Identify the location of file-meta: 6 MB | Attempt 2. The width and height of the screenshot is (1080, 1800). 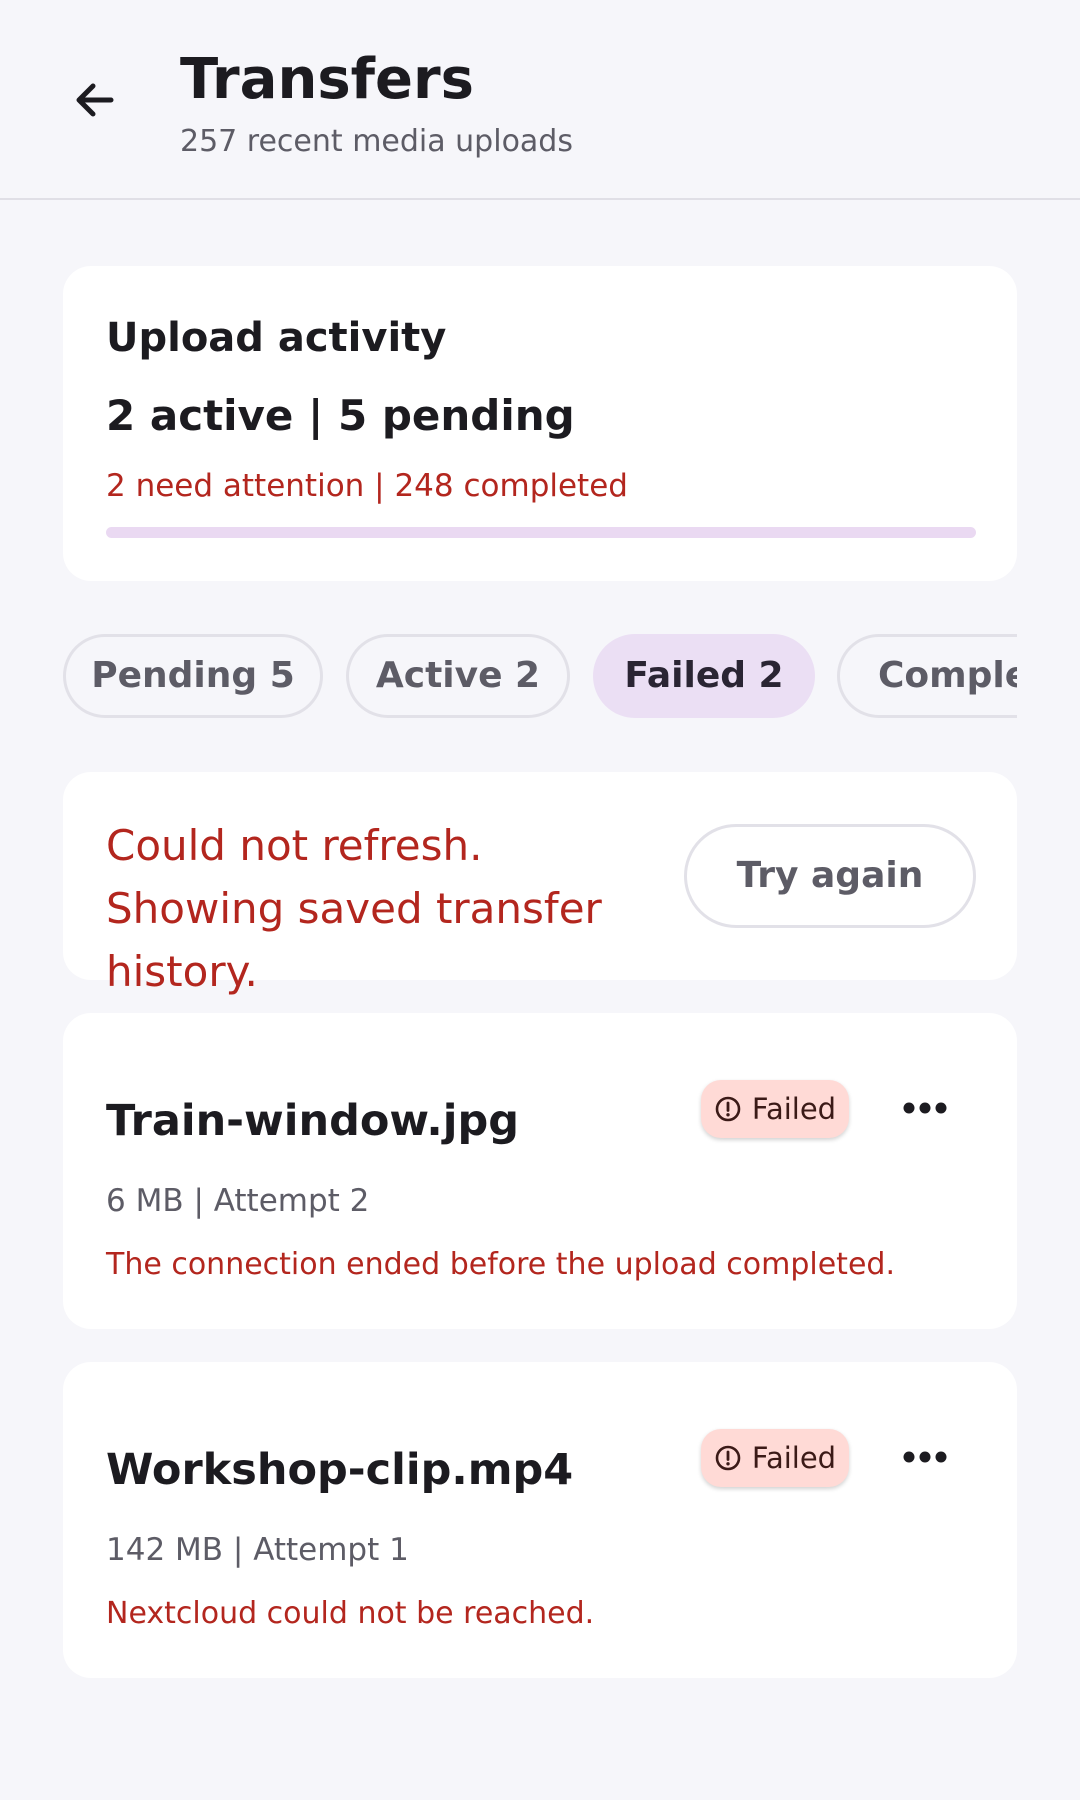
(238, 1201).